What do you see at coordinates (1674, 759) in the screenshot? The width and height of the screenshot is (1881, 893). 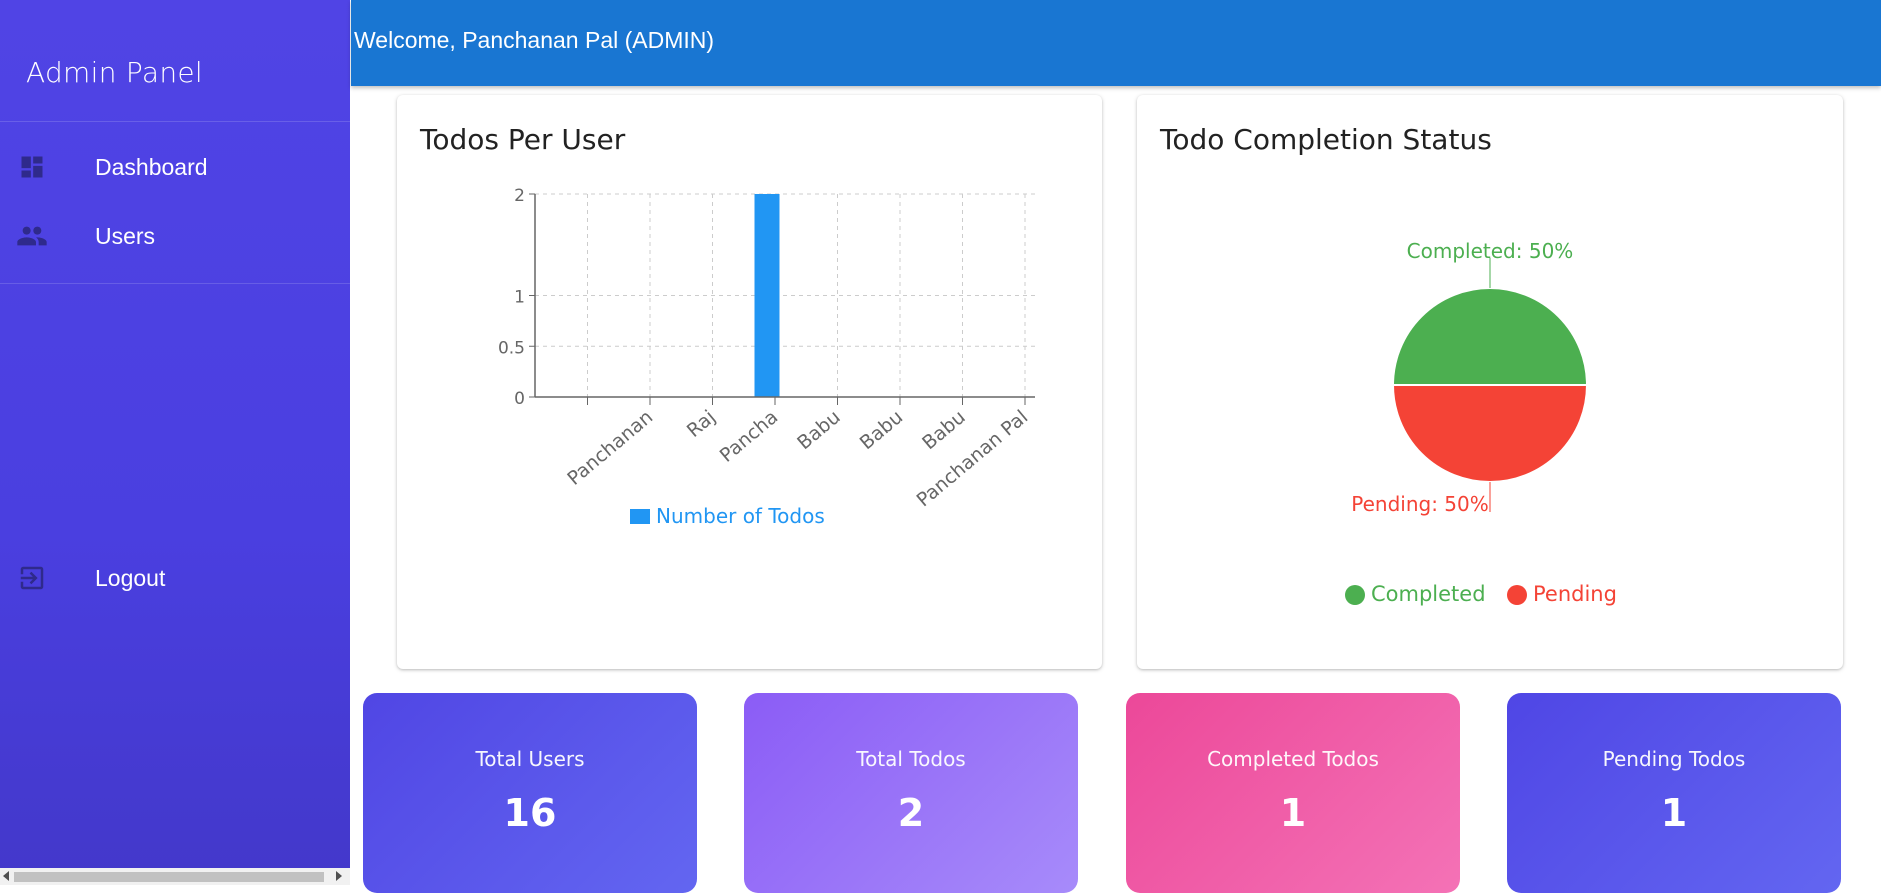 I see `stat-label: Pending Todos` at bounding box center [1674, 759].